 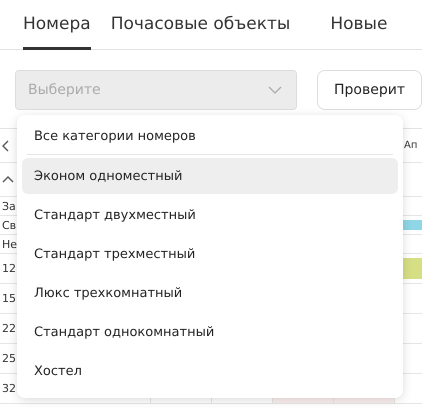 I want to click on row-label: Не, so click(x=10, y=244).